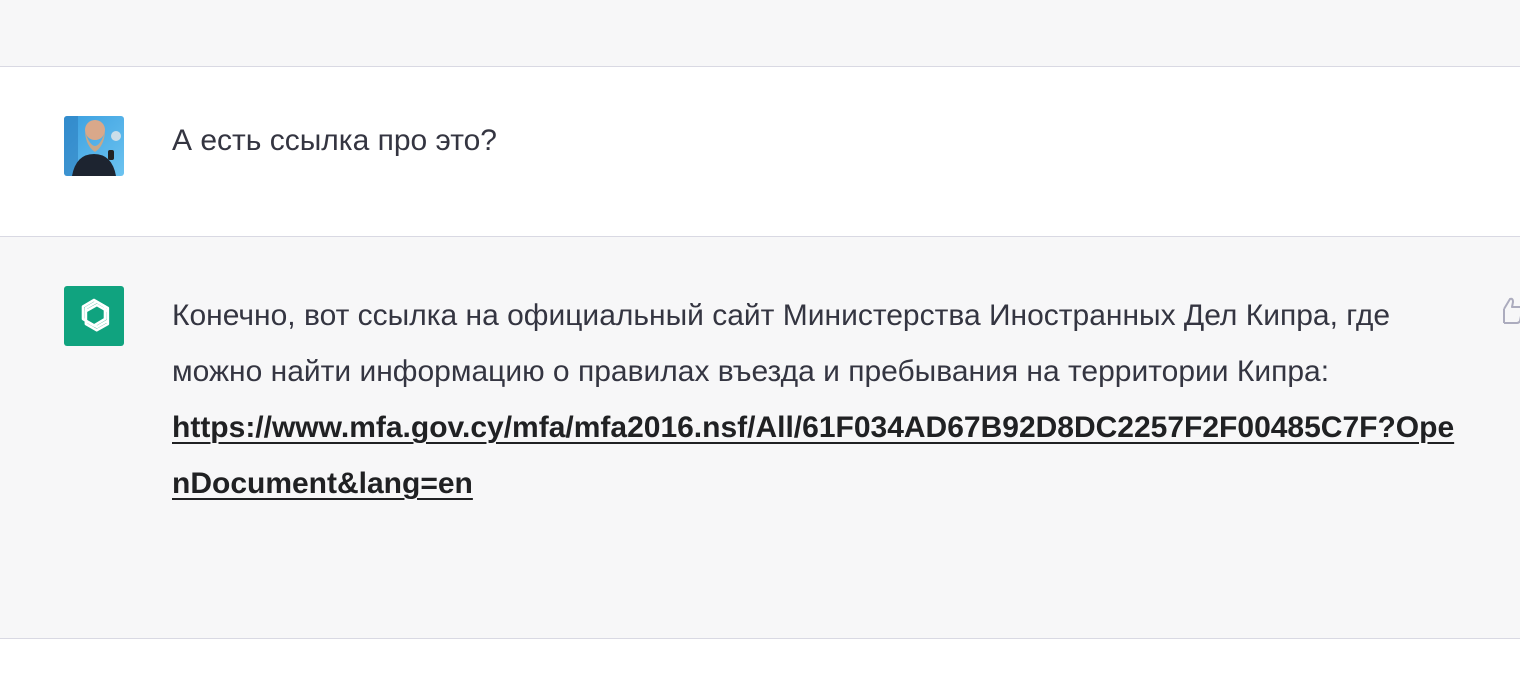 Image resolution: width=1520 pixels, height=696 pixels. Describe the element at coordinates (760, 667) in the screenshot. I see `next-message-area` at that location.